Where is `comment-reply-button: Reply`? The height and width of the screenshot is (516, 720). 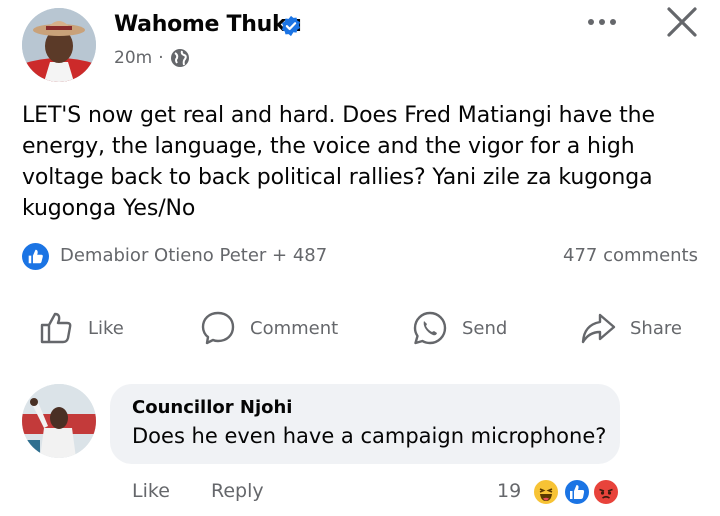 comment-reply-button: Reply is located at coordinates (237, 491).